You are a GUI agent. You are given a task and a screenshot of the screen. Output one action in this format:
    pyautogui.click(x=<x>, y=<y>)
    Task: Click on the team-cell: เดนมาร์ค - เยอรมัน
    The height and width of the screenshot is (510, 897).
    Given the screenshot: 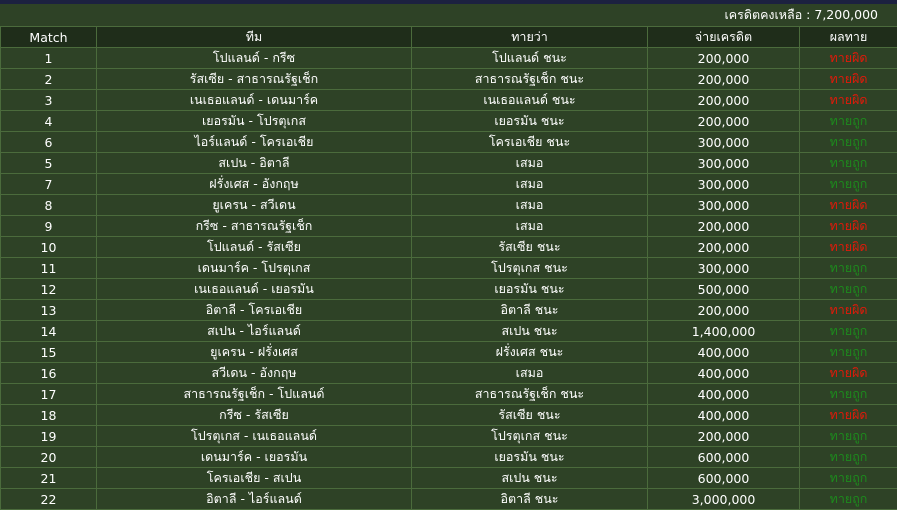 What is the action you would take?
    pyautogui.click(x=254, y=457)
    